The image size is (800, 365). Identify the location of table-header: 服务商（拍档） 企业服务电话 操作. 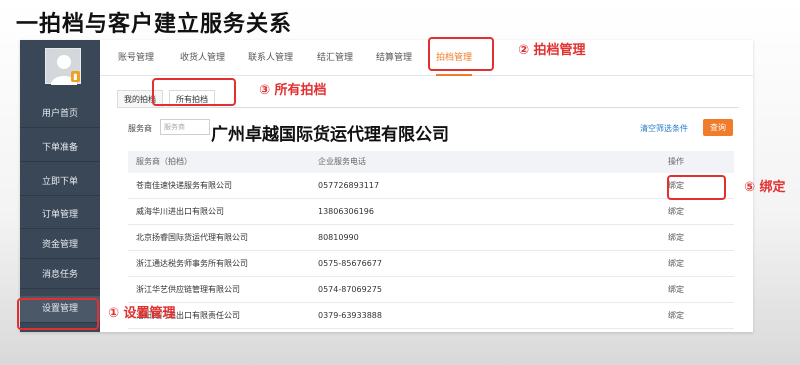
(431, 162).